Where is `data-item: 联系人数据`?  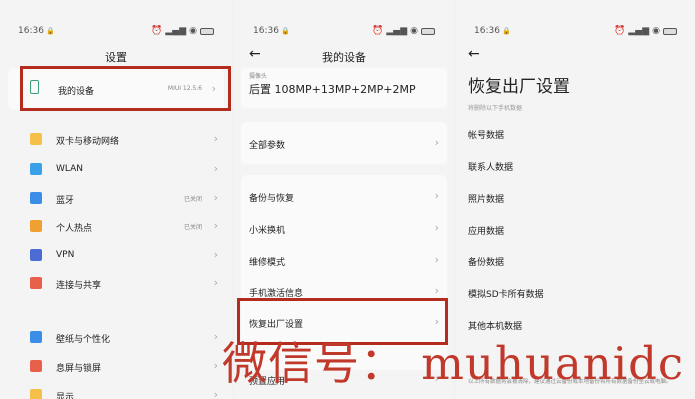
data-item: 联系人数据 is located at coordinates (491, 168).